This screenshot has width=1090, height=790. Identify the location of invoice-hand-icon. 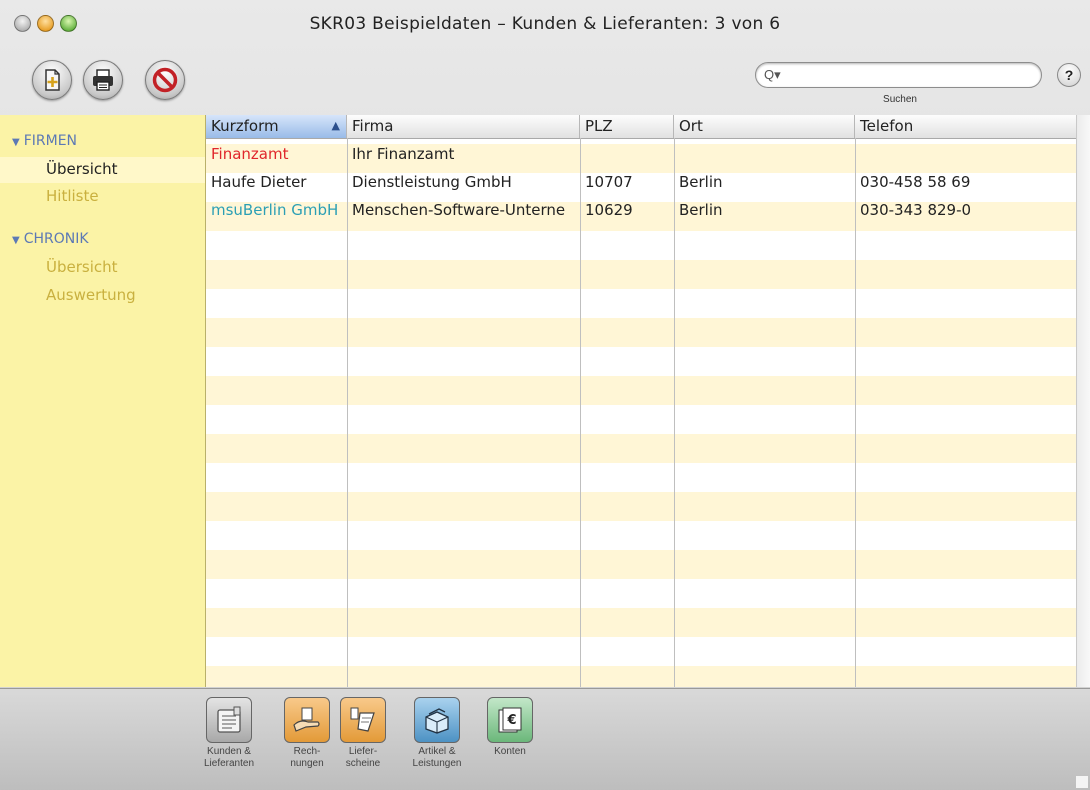
(306, 719).